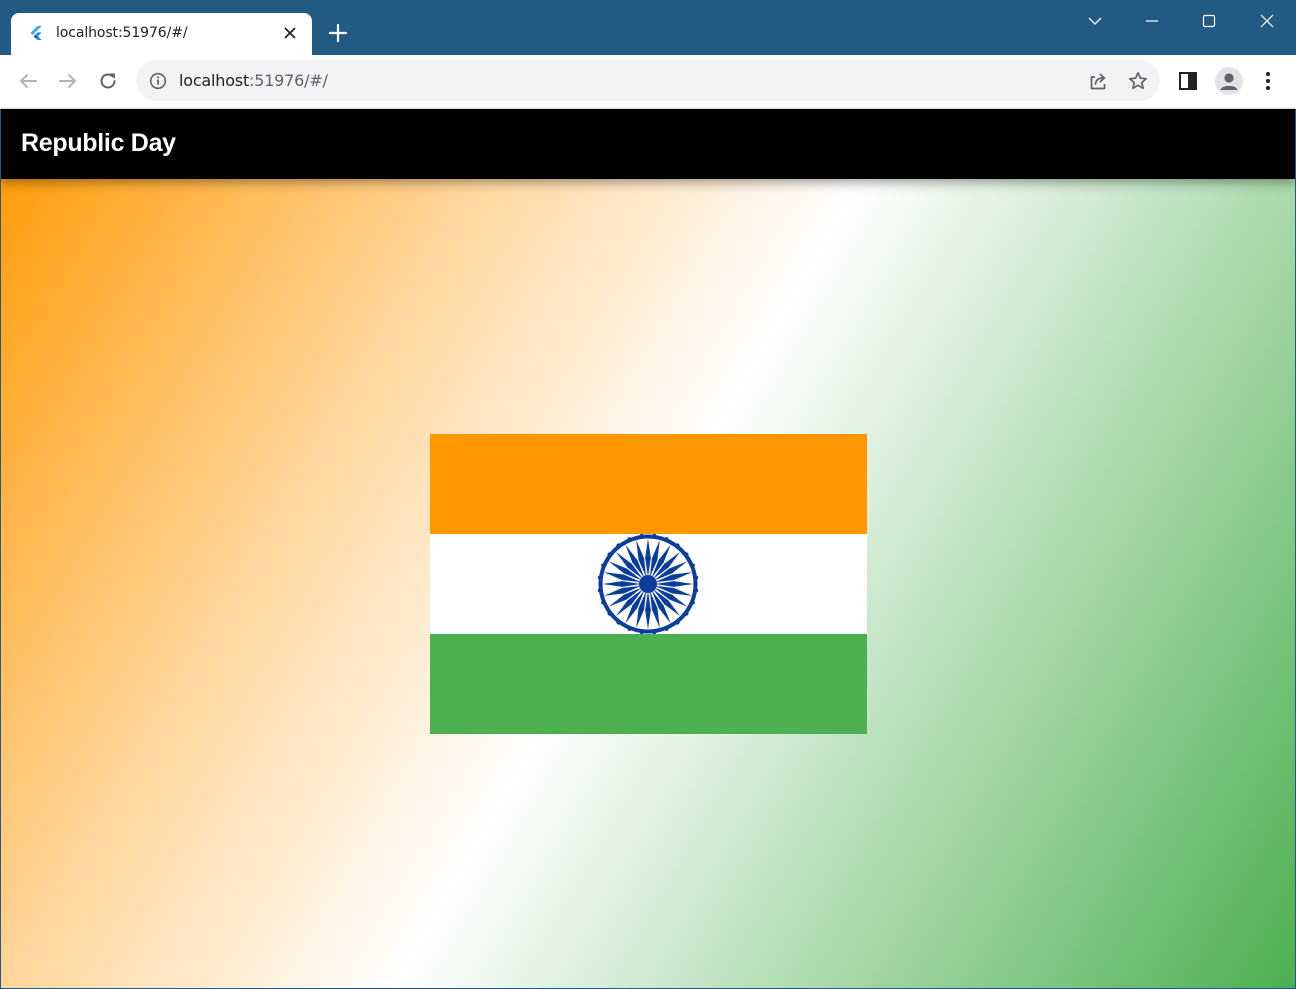 This screenshot has height=989, width=1296. I want to click on reload-icon, so click(108, 81).